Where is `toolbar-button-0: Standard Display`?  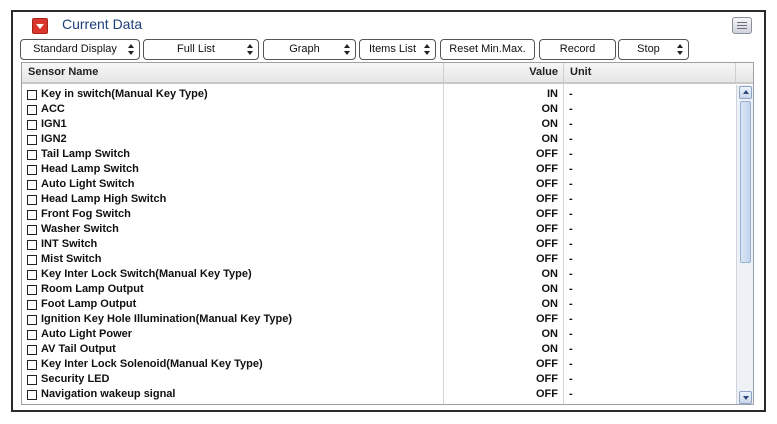
toolbar-button-0: Standard Display is located at coordinates (80, 49).